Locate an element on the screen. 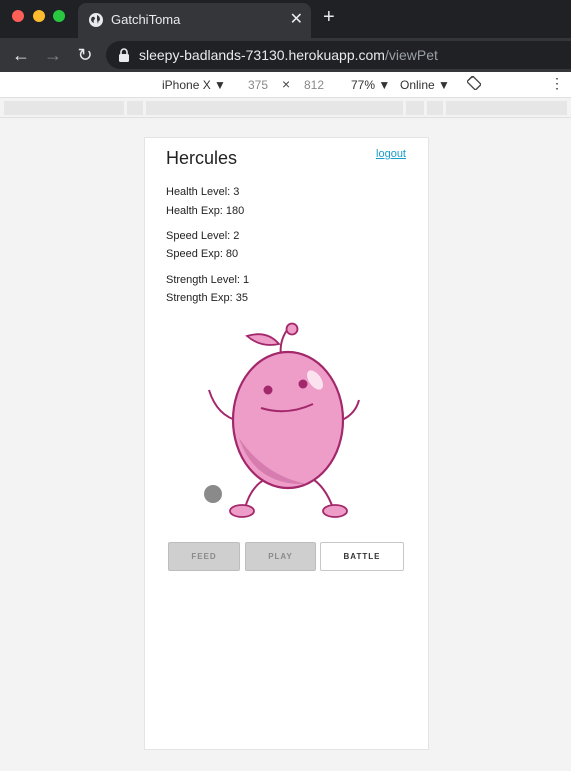  strength-level-text: Strength Level: 1 is located at coordinates (208, 280).